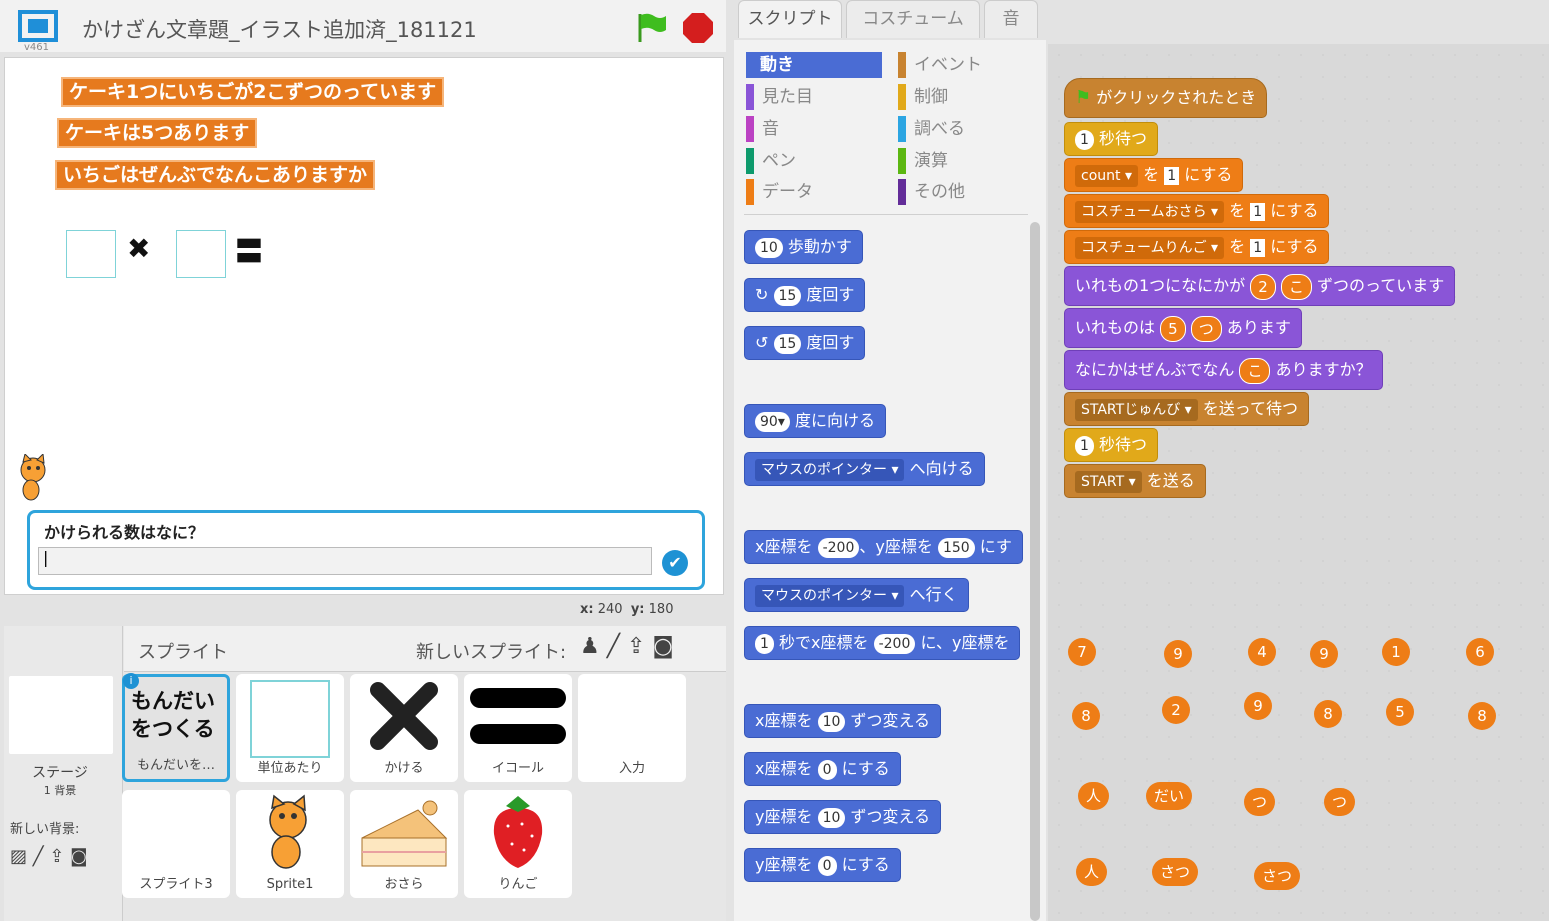 The height and width of the screenshot is (921, 1549). I want to click on paint-backdrop-icon: ▨, so click(18, 856).